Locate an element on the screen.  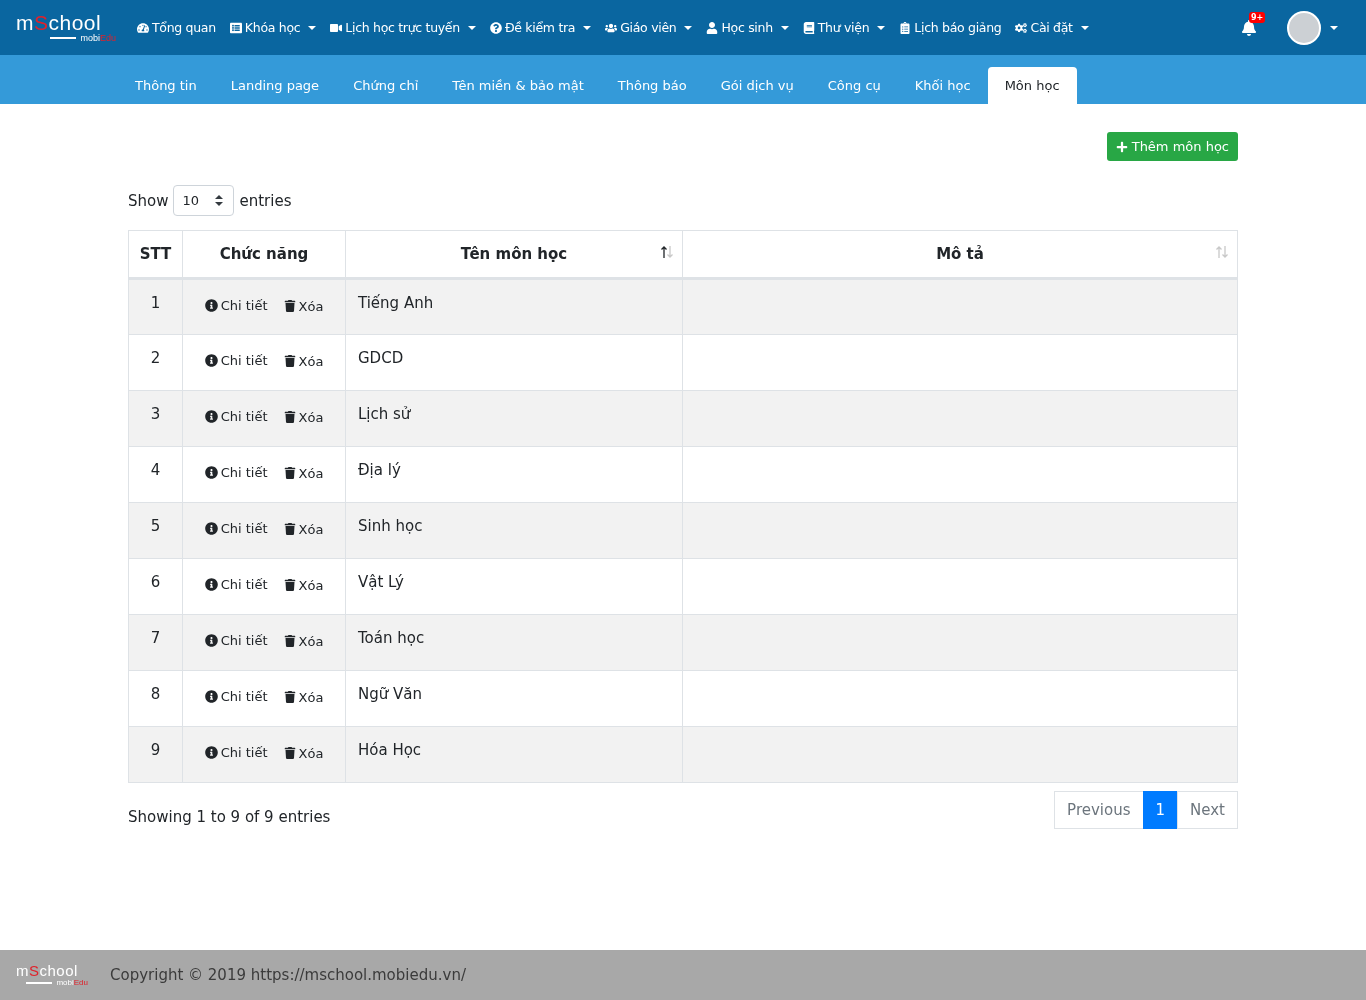
mschool-logo: mSchool mobiEdu is located at coordinates (66, 27).